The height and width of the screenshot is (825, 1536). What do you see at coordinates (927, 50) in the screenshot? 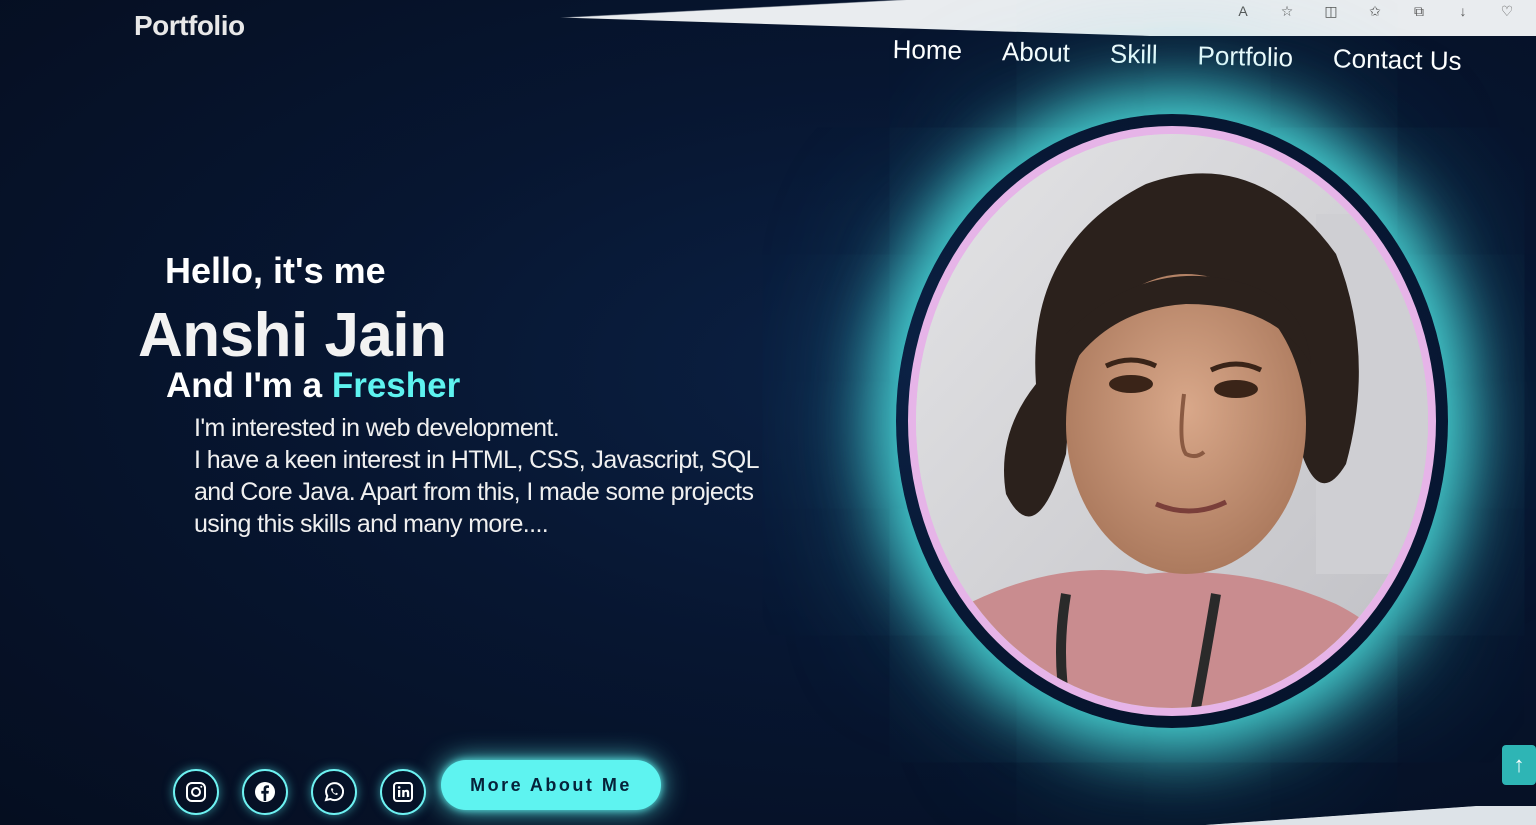
I see `nav-link-home: Home` at bounding box center [927, 50].